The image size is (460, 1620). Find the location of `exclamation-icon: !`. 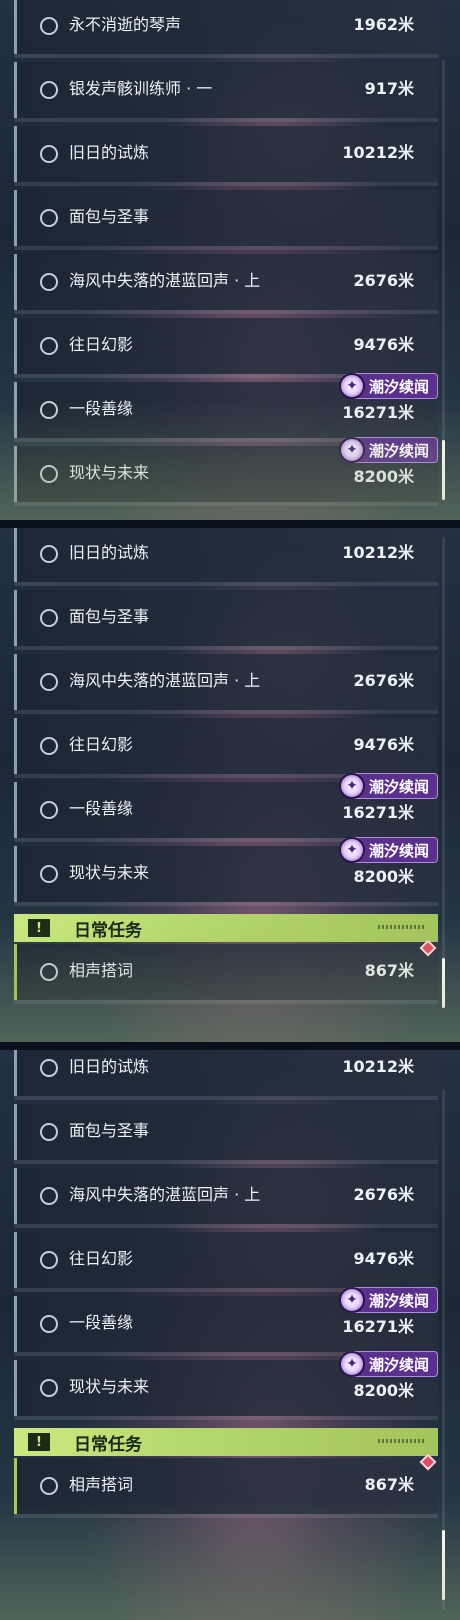

exclamation-icon: ! is located at coordinates (39, 928).